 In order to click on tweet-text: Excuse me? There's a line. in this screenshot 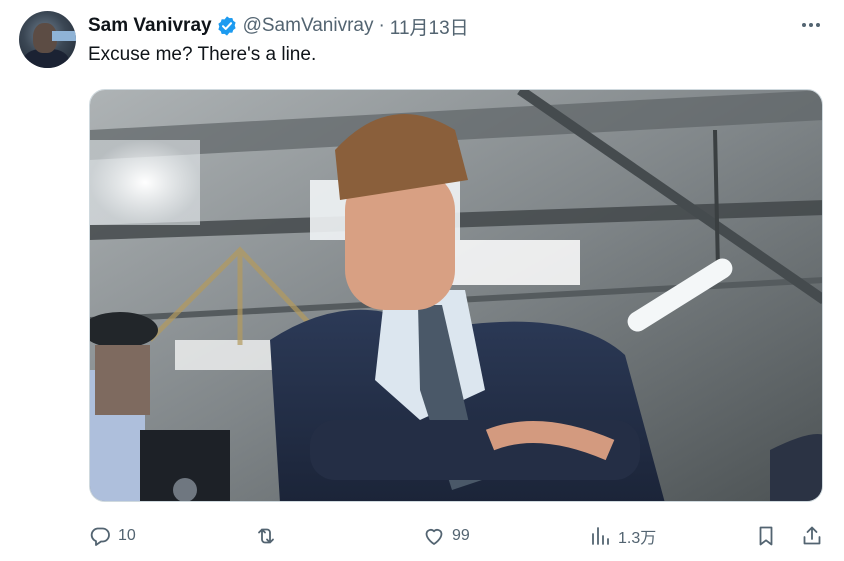, I will do `click(202, 54)`.